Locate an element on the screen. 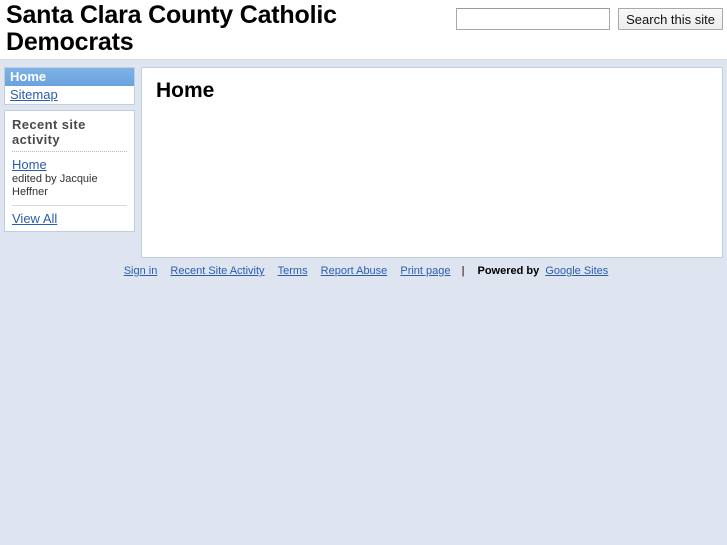 This screenshot has width=727, height=545. footer-link-terms: Terms is located at coordinates (293, 271).